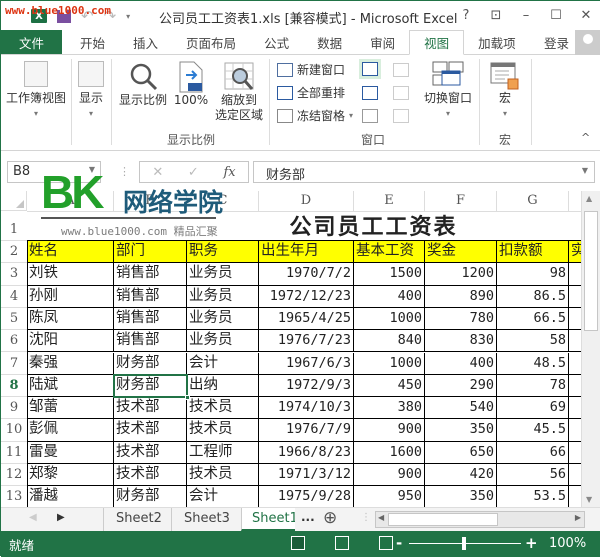 The image size is (600, 557). What do you see at coordinates (306, 430) in the screenshot?
I see `table-cell: 1976/7/9` at bounding box center [306, 430].